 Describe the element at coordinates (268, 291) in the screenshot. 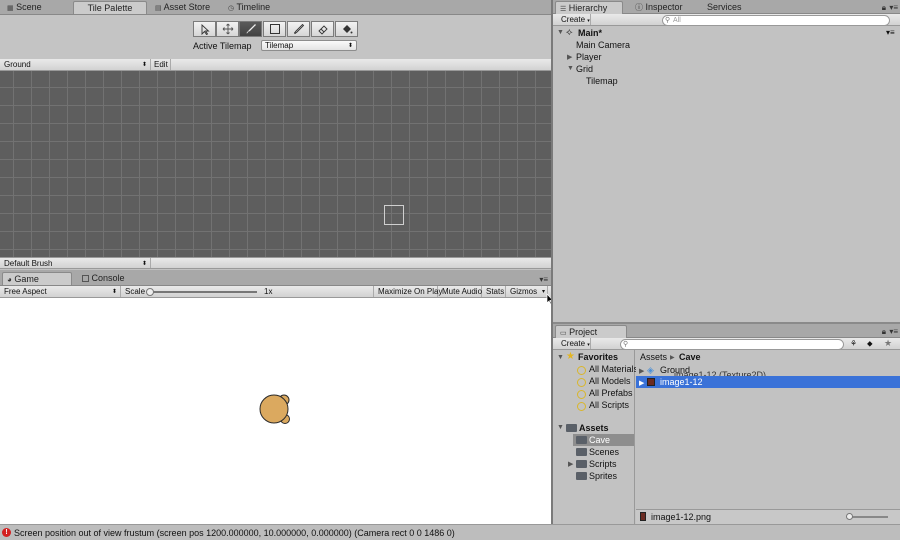

I see `scale-value: 1x` at that location.